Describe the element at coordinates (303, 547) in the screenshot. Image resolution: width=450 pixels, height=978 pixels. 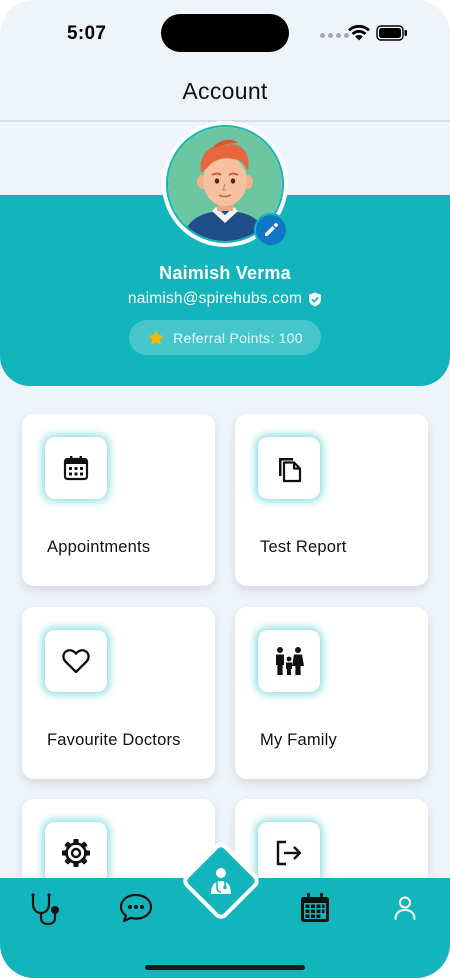
I see `card-label: Test Report` at that location.